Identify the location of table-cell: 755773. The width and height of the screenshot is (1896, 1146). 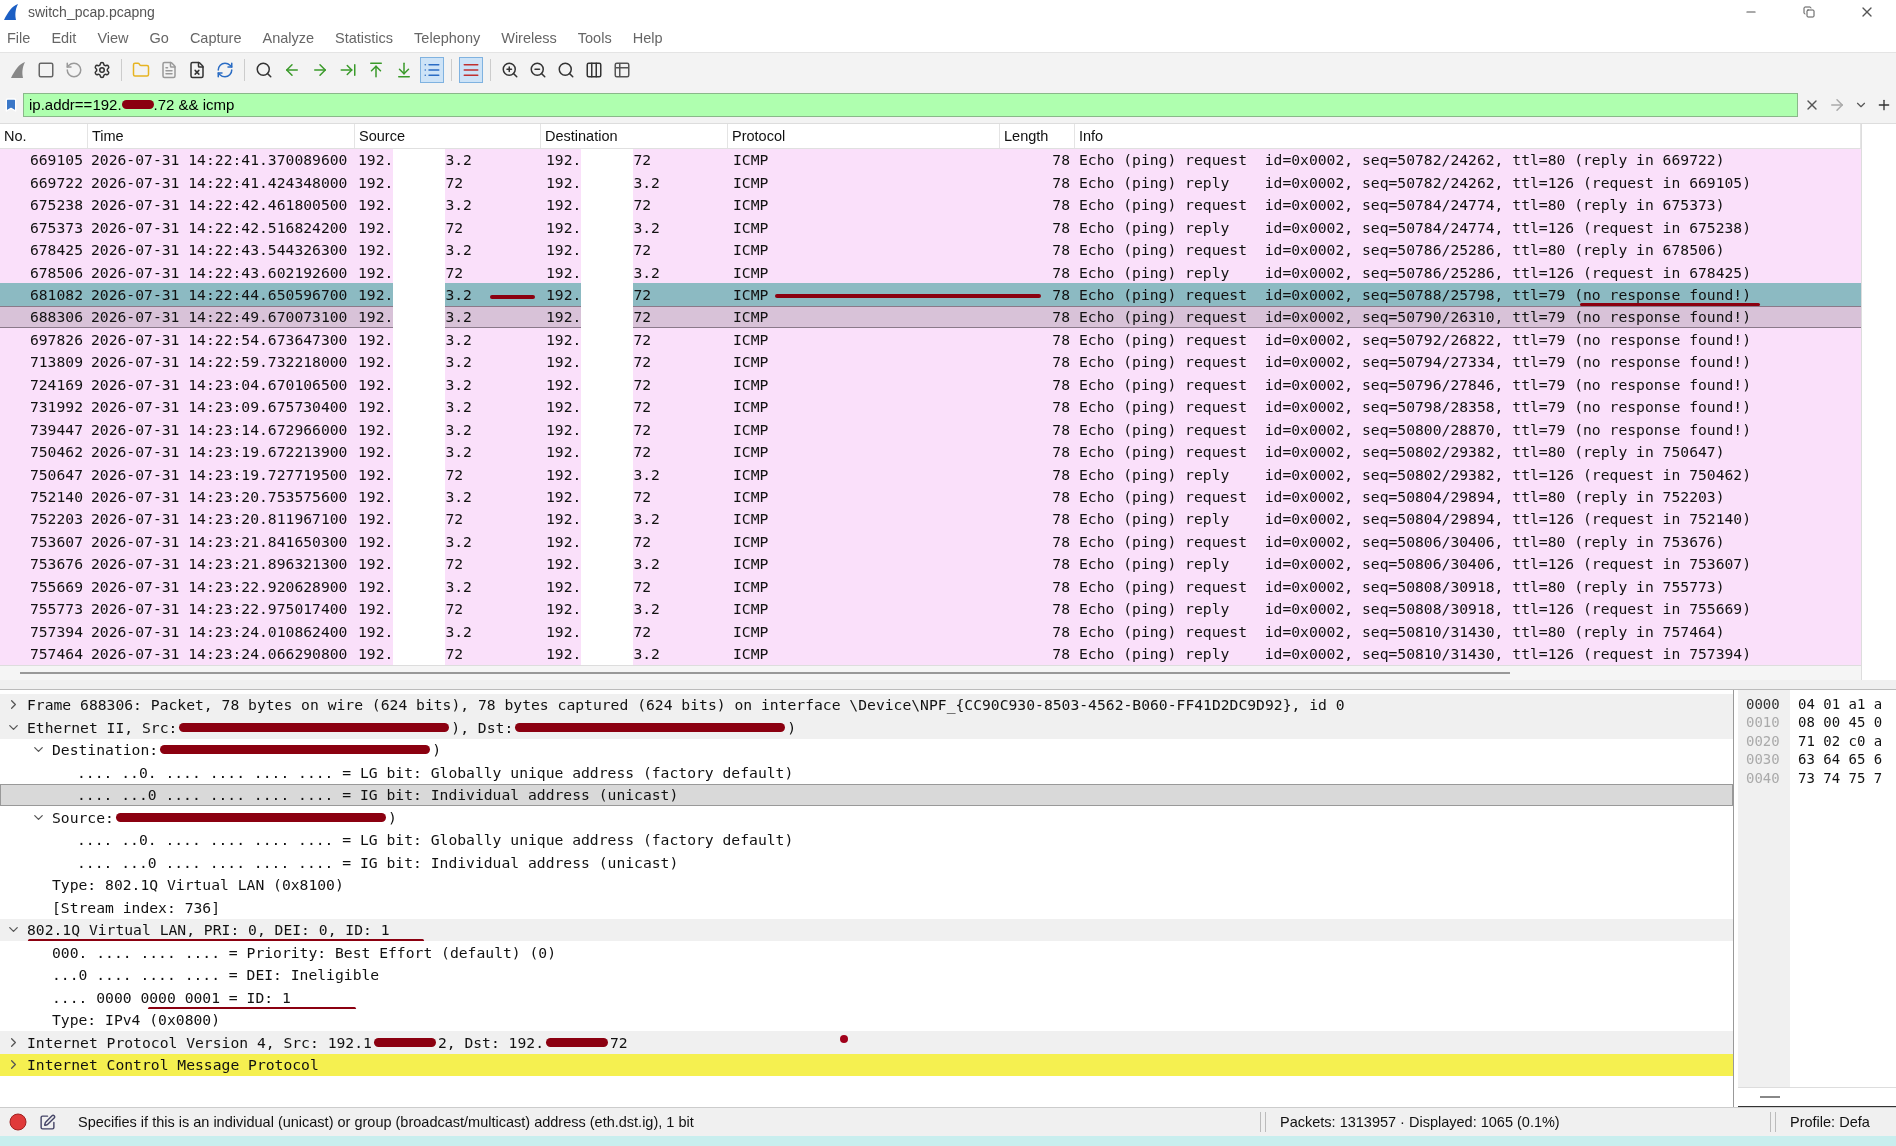
(56, 609).